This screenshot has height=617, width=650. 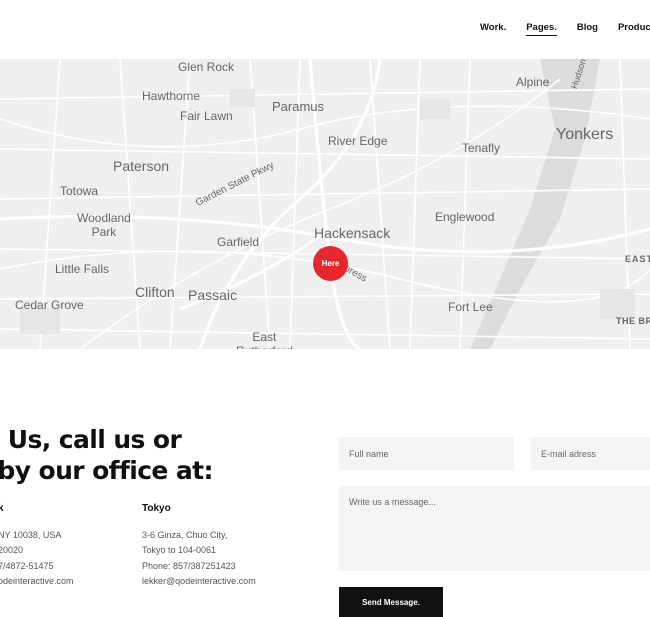 What do you see at coordinates (264, 339) in the screenshot?
I see `map-label-east-rutherford: East Rutherford` at bounding box center [264, 339].